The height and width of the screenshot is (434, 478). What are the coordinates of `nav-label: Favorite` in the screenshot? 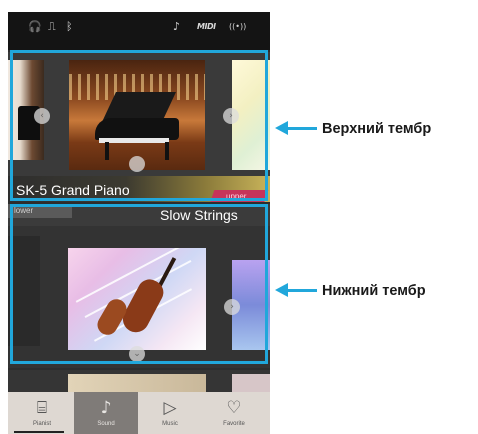 It's located at (234, 424).